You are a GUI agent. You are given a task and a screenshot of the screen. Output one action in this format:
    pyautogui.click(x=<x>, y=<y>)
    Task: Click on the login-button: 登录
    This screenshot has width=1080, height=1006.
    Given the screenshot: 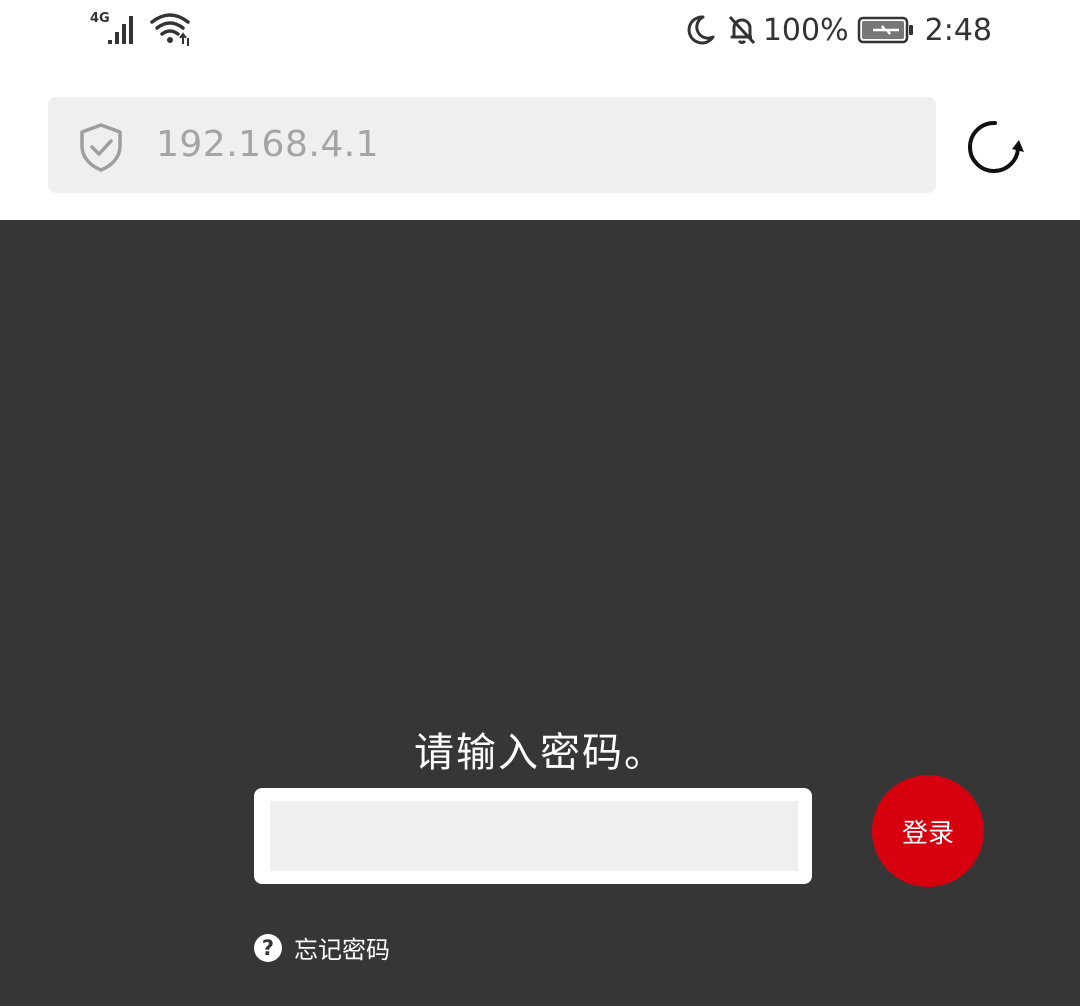 What is the action you would take?
    pyautogui.click(x=928, y=831)
    